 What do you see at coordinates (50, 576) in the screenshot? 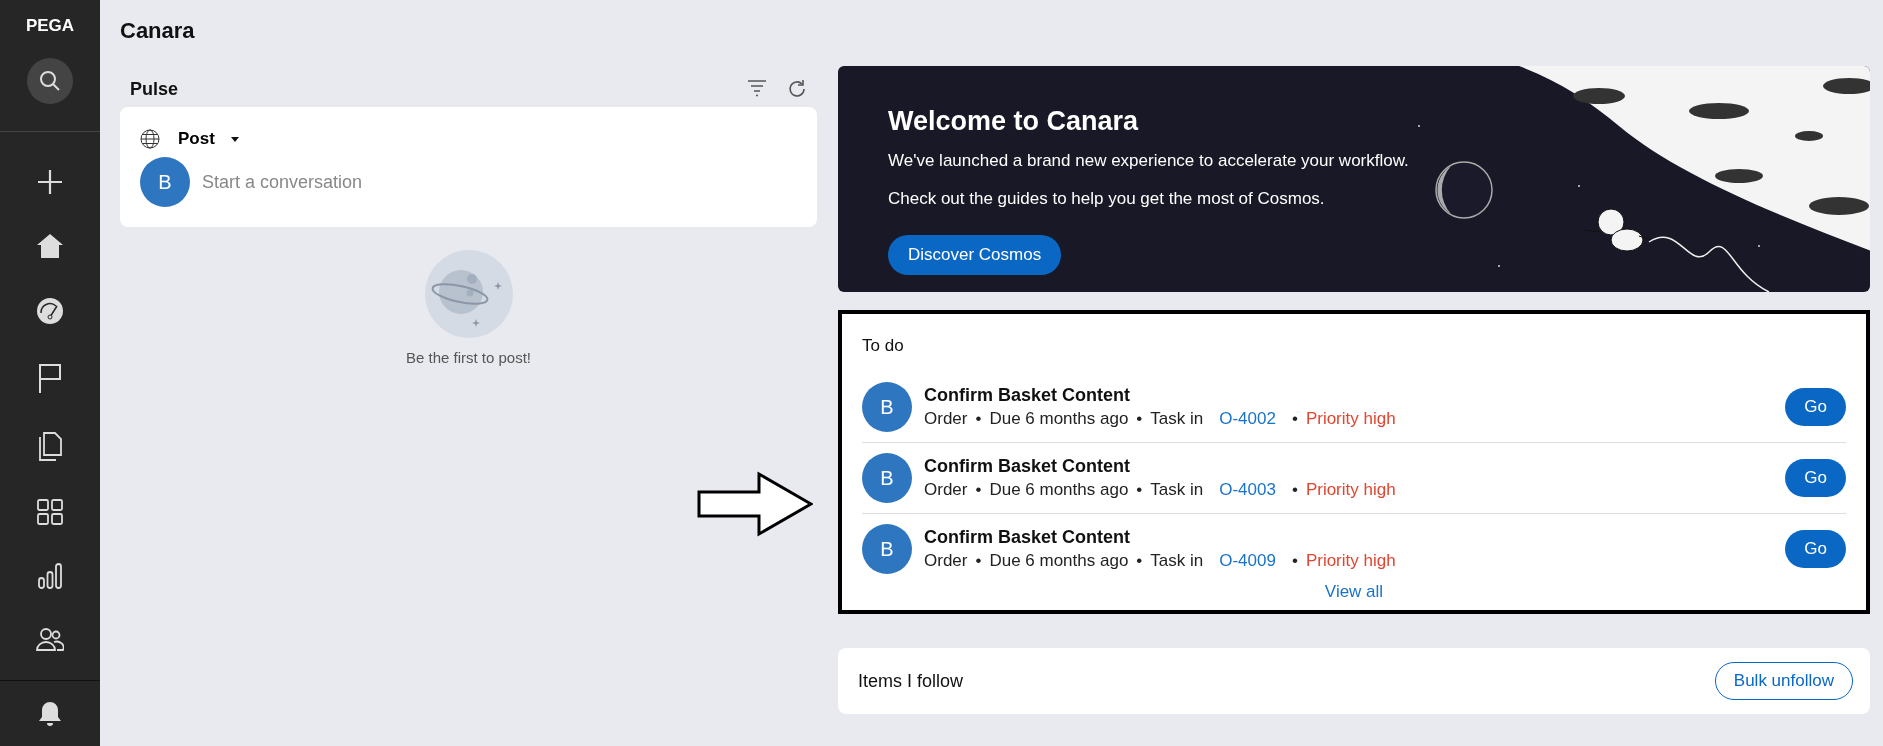
I see `bar-chart-icon` at bounding box center [50, 576].